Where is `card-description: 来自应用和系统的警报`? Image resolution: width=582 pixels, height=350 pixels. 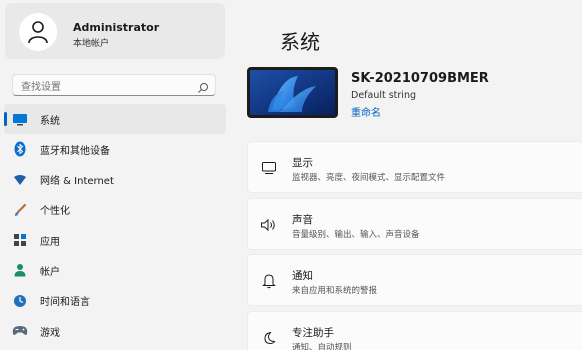 card-description: 来自应用和系统的警报 is located at coordinates (335, 291).